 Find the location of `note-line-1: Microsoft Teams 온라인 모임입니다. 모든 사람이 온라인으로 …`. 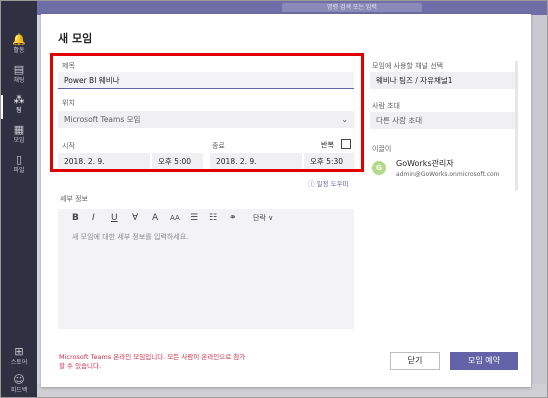

note-line-1: Microsoft Teams 온라인 모임입니다. 모든 사람이 온라인으로 … is located at coordinates (152, 357).